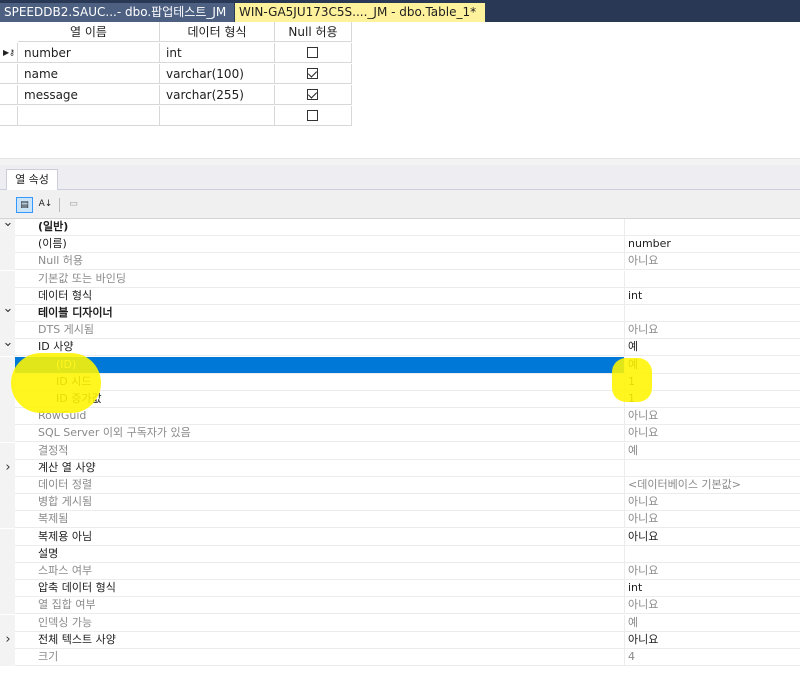 The image size is (800, 674). I want to click on property-name: 크기, so click(48, 657).